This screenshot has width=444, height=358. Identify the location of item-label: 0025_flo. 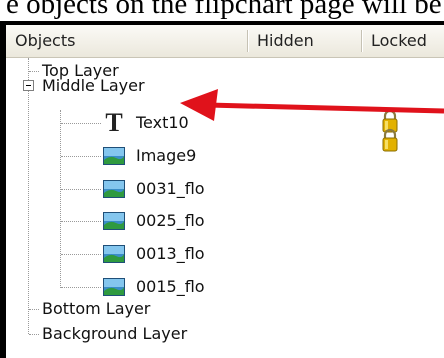
(170, 220).